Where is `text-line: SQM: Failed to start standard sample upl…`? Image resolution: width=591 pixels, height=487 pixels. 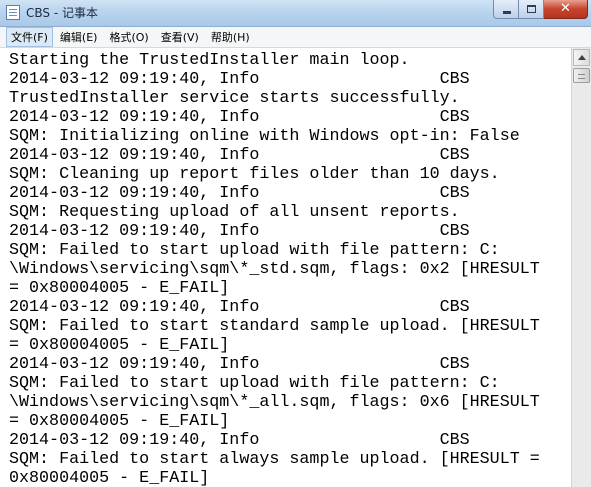 text-line: SQM: Failed to start standard sample upl… is located at coordinates (274, 326).